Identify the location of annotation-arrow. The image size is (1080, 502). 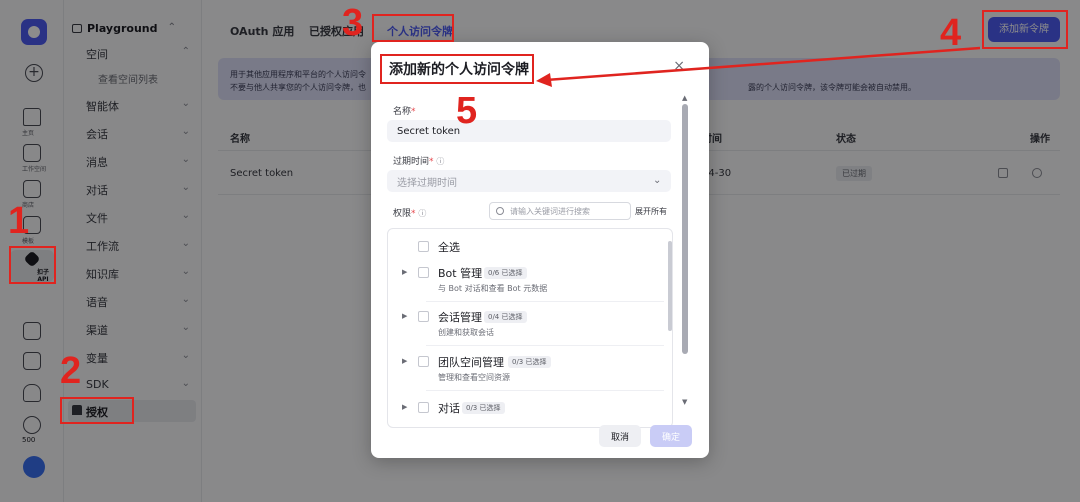
(758, 66).